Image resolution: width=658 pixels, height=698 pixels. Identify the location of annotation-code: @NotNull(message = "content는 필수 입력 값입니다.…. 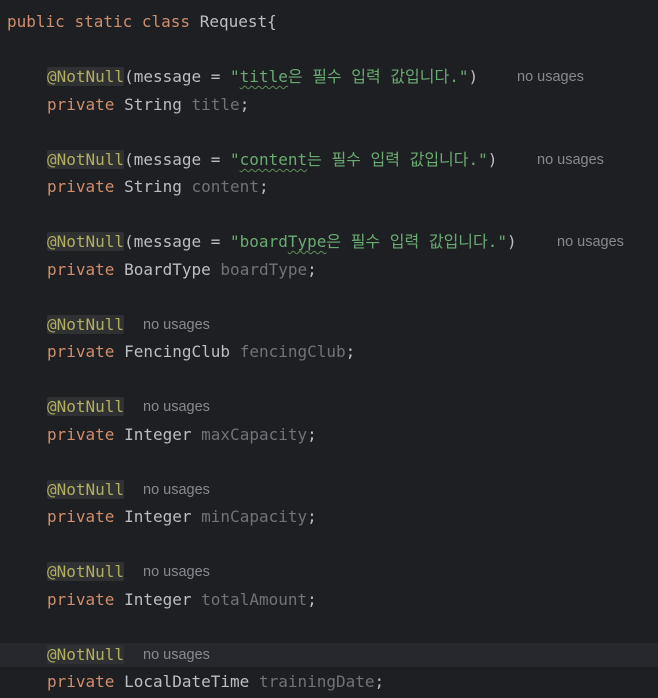
(272, 160).